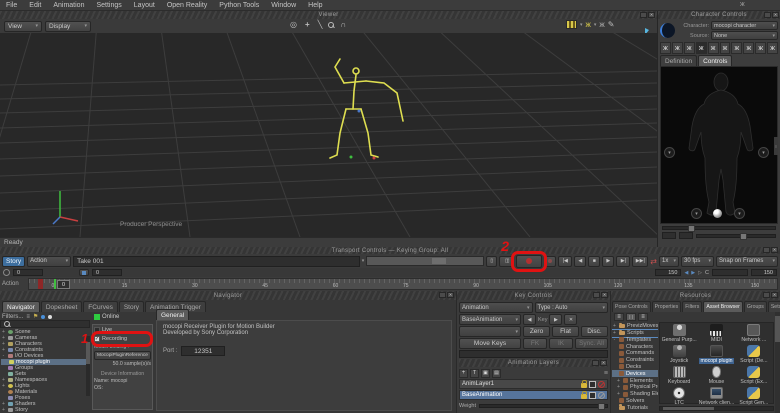 The image size is (780, 413). Describe the element at coordinates (689, 48) in the screenshot. I see `pose-icon-3: ж` at that location.